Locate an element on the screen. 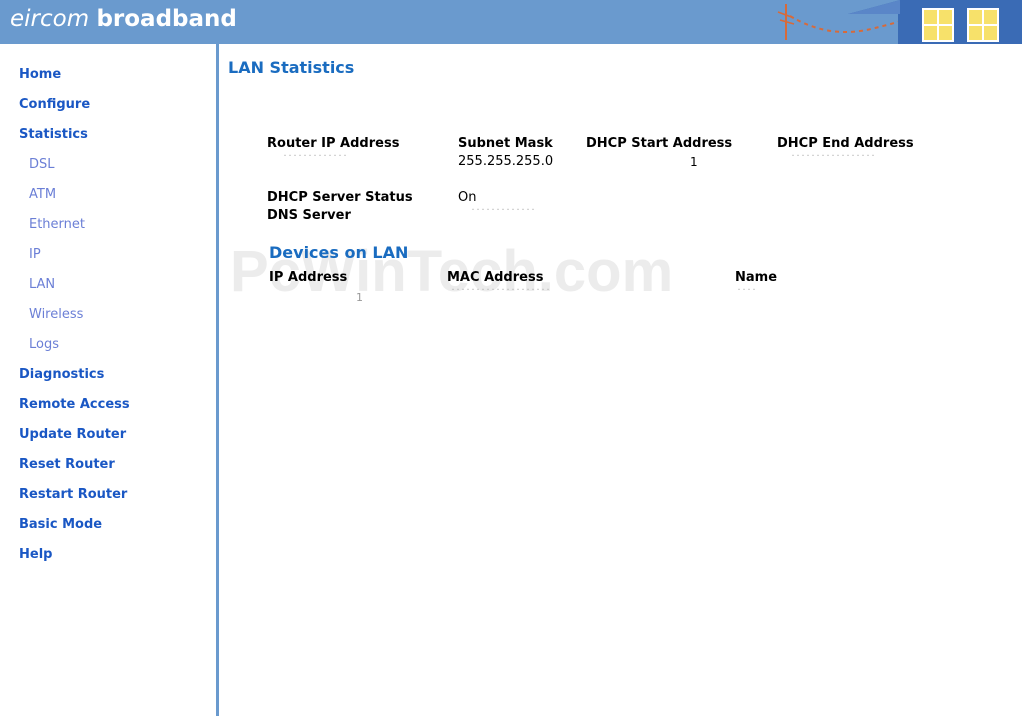  subnet-mask-label: Subnet Mask is located at coordinates (505, 143).